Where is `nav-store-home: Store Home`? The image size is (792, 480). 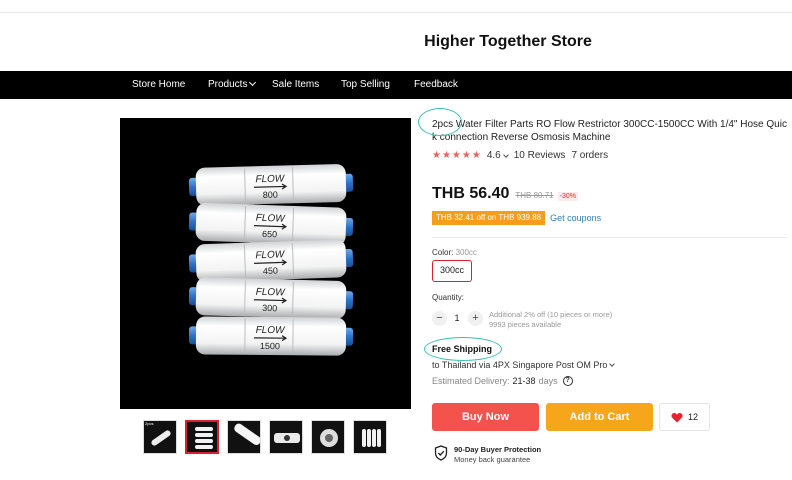 nav-store-home: Store Home is located at coordinates (158, 85).